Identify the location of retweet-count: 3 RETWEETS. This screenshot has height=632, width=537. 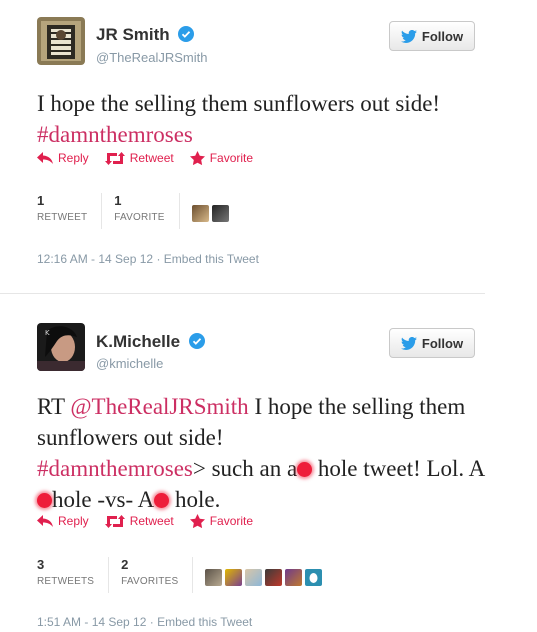
(73, 575).